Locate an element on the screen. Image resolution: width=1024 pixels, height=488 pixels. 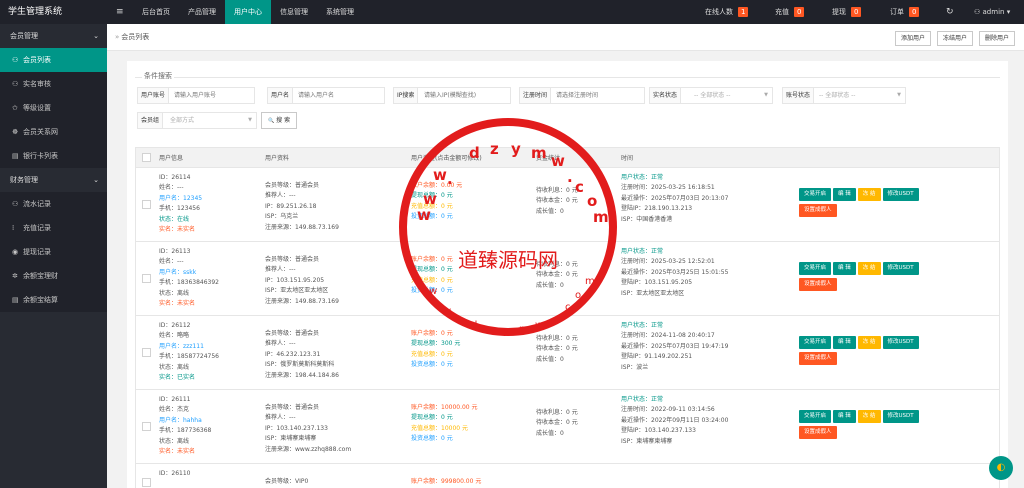
user-icon: ⚇ is located at coordinates (977, 12).